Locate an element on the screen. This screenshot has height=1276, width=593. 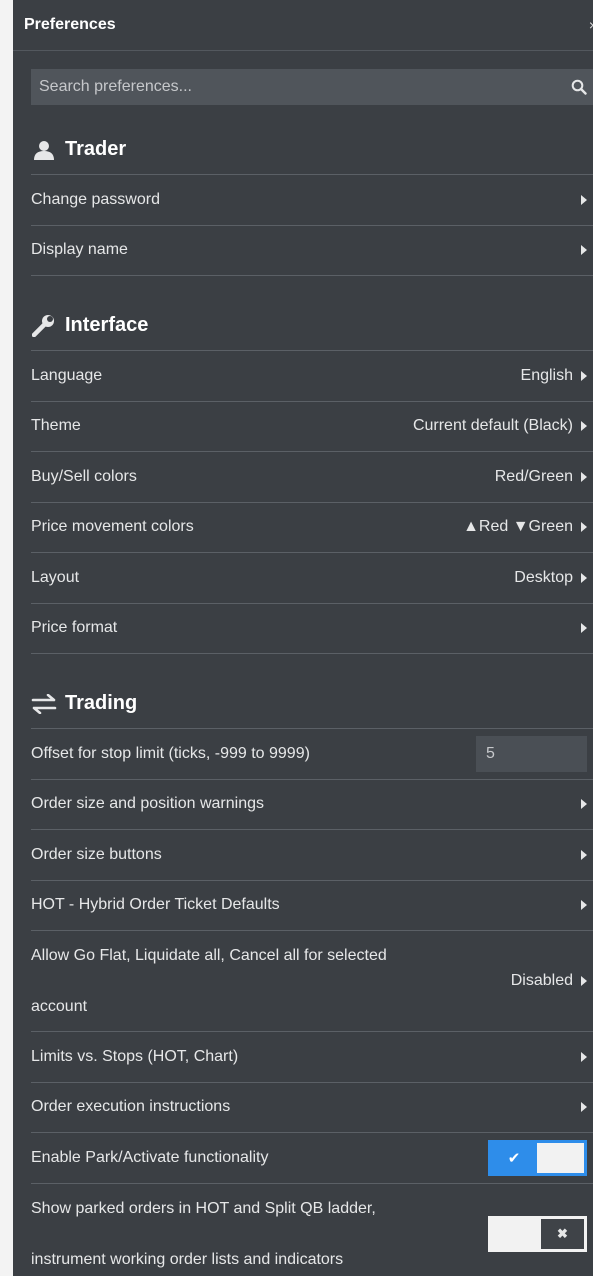
row-limits-vs-stops: Limits vs. Stops (HOT, Chart) is located at coordinates (312, 1057).